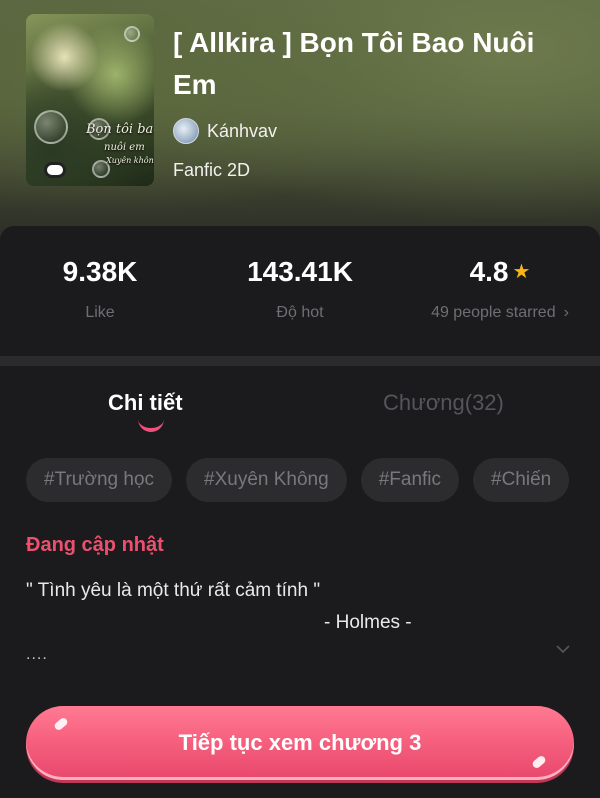 The height and width of the screenshot is (798, 600). What do you see at coordinates (521, 480) in the screenshot?
I see `tag-chip: #Chiến` at bounding box center [521, 480].